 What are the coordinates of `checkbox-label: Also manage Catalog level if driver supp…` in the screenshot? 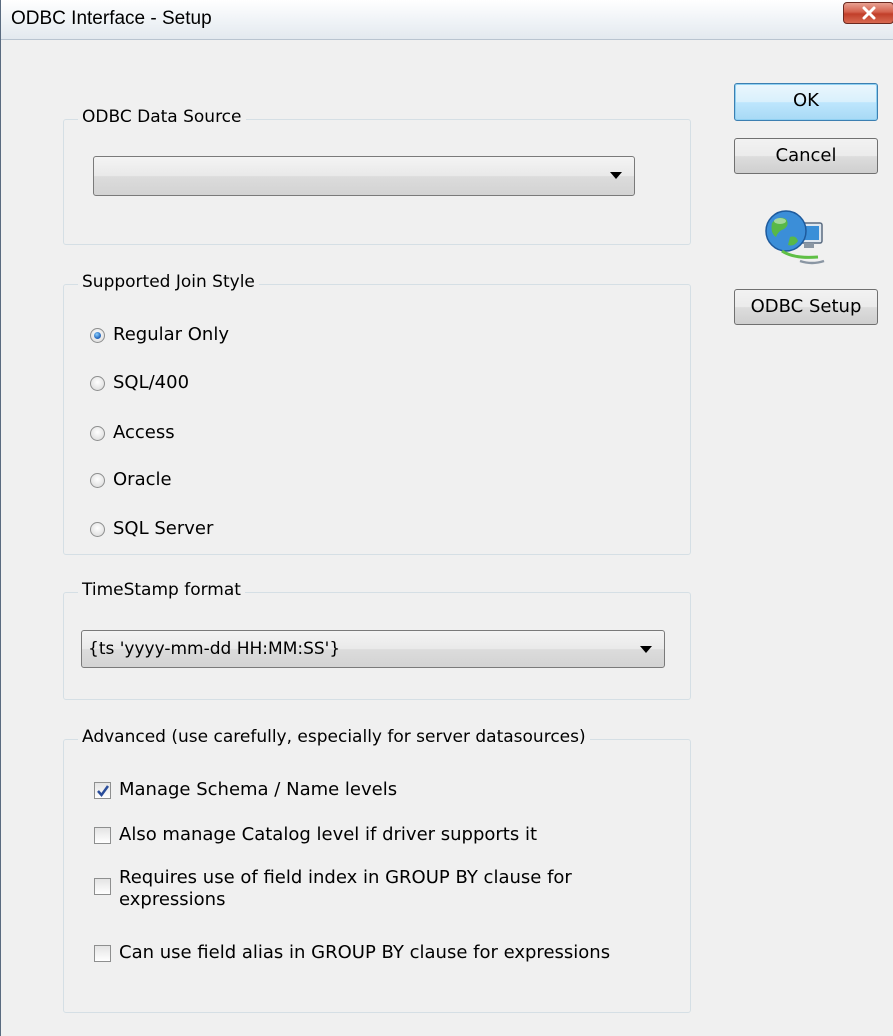 It's located at (328, 834).